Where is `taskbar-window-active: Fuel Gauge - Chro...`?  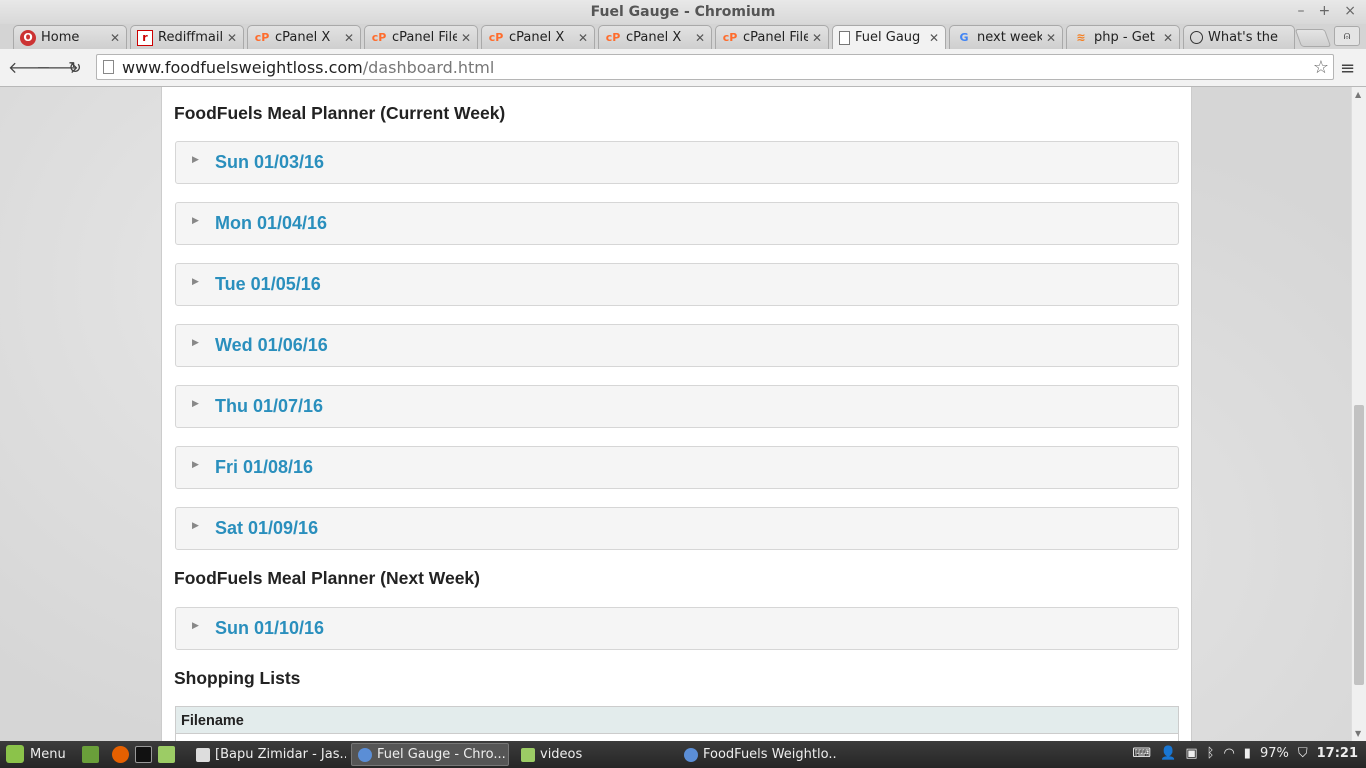
taskbar-window-active: Fuel Gauge - Chro... is located at coordinates (430, 754).